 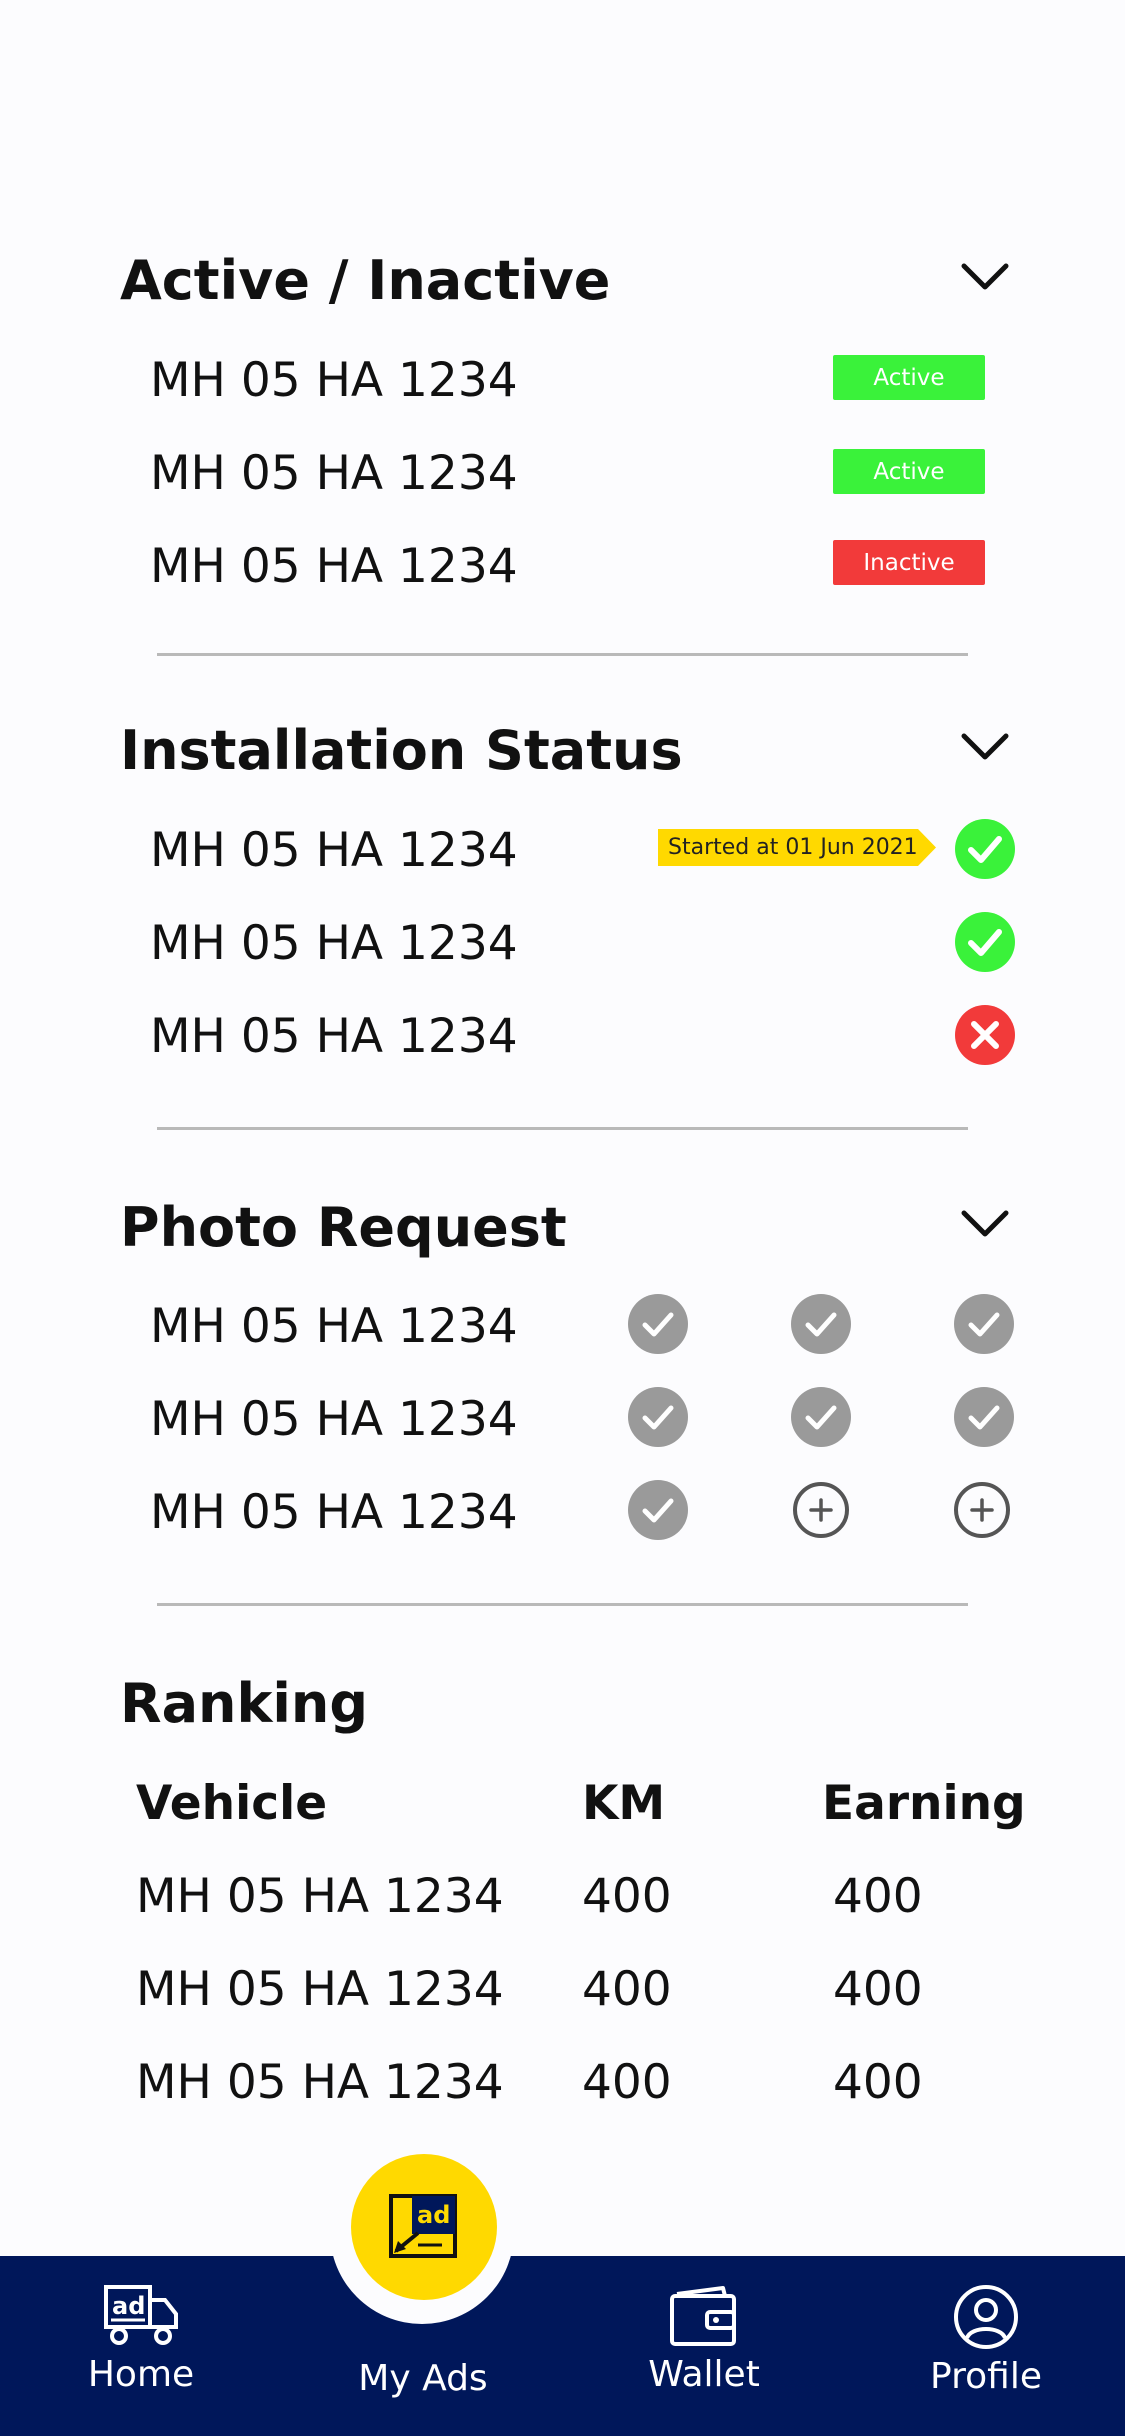 I want to click on nav-profile: Profile, so click(x=986, y=2340).